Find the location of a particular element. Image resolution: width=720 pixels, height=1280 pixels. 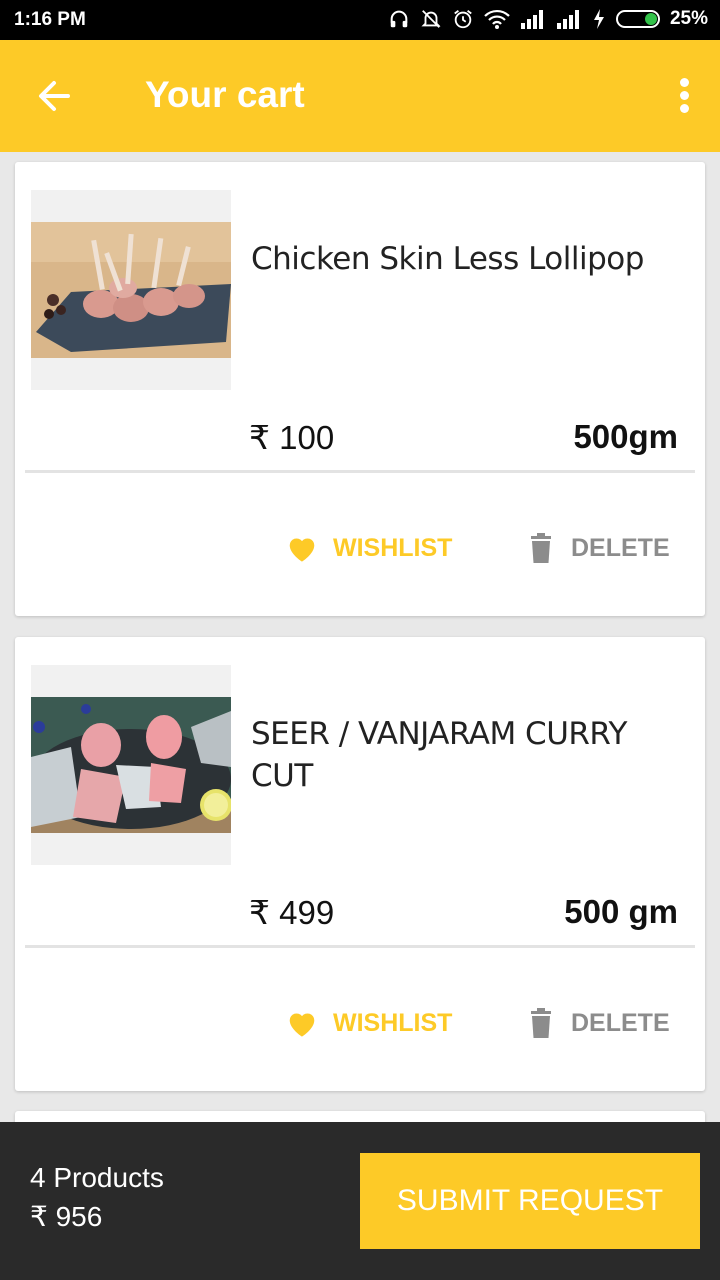

product-weight: 500gm is located at coordinates (625, 436).